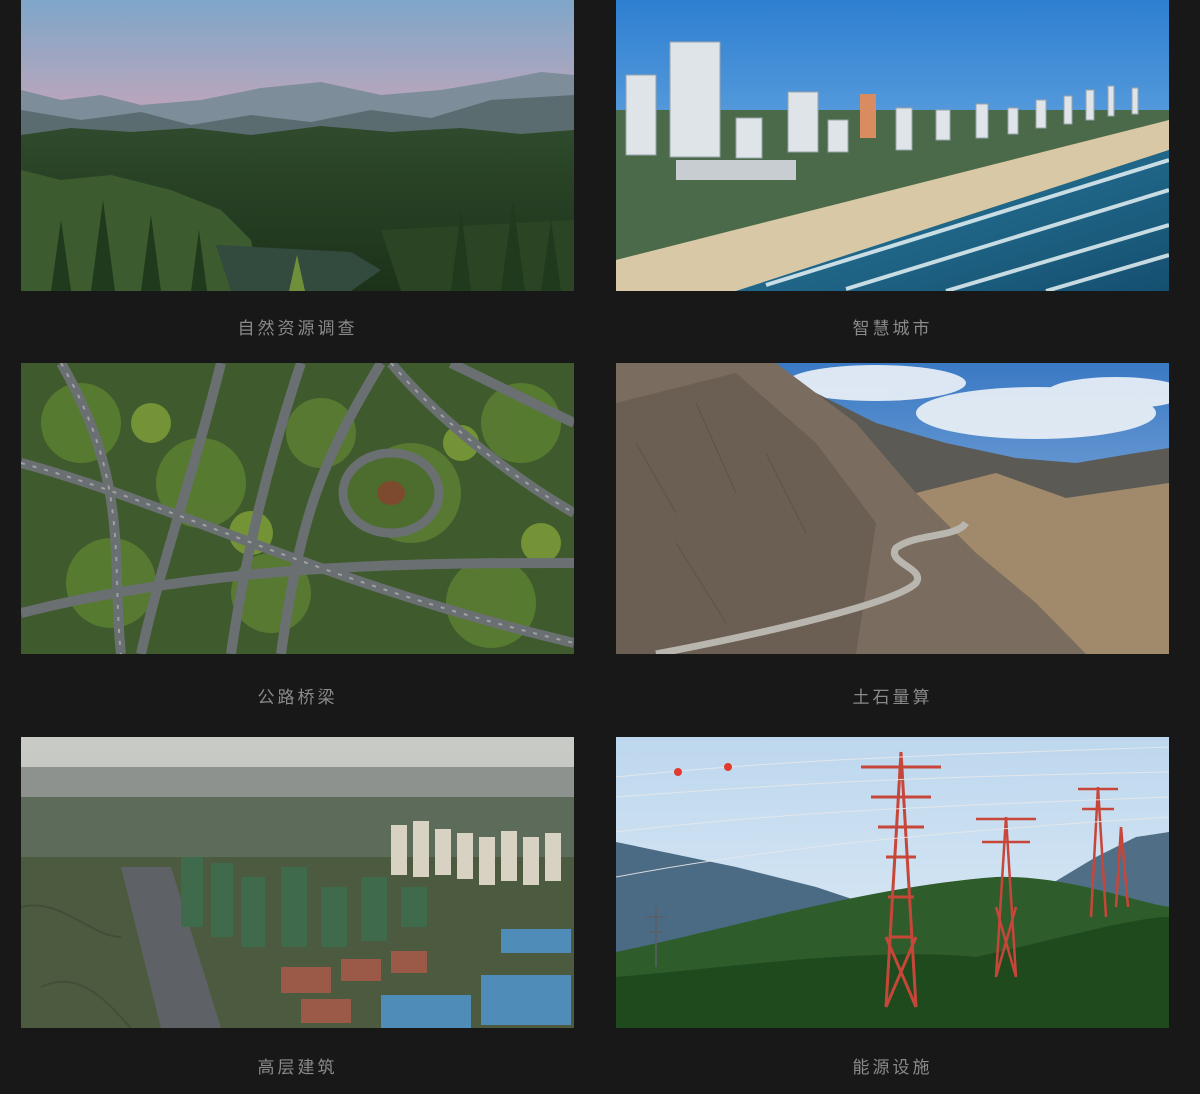 This screenshot has width=1200, height=1094. Describe the element at coordinates (297, 145) in the screenshot. I see `forest-mountains-photo` at that location.